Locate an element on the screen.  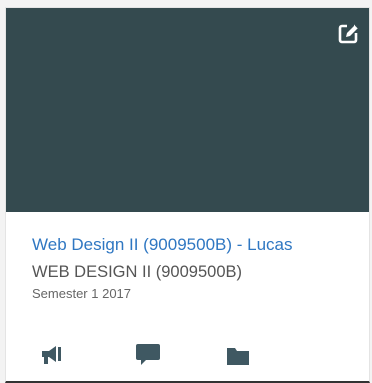
course-term: Semester 1 2017 is located at coordinates (82, 293).